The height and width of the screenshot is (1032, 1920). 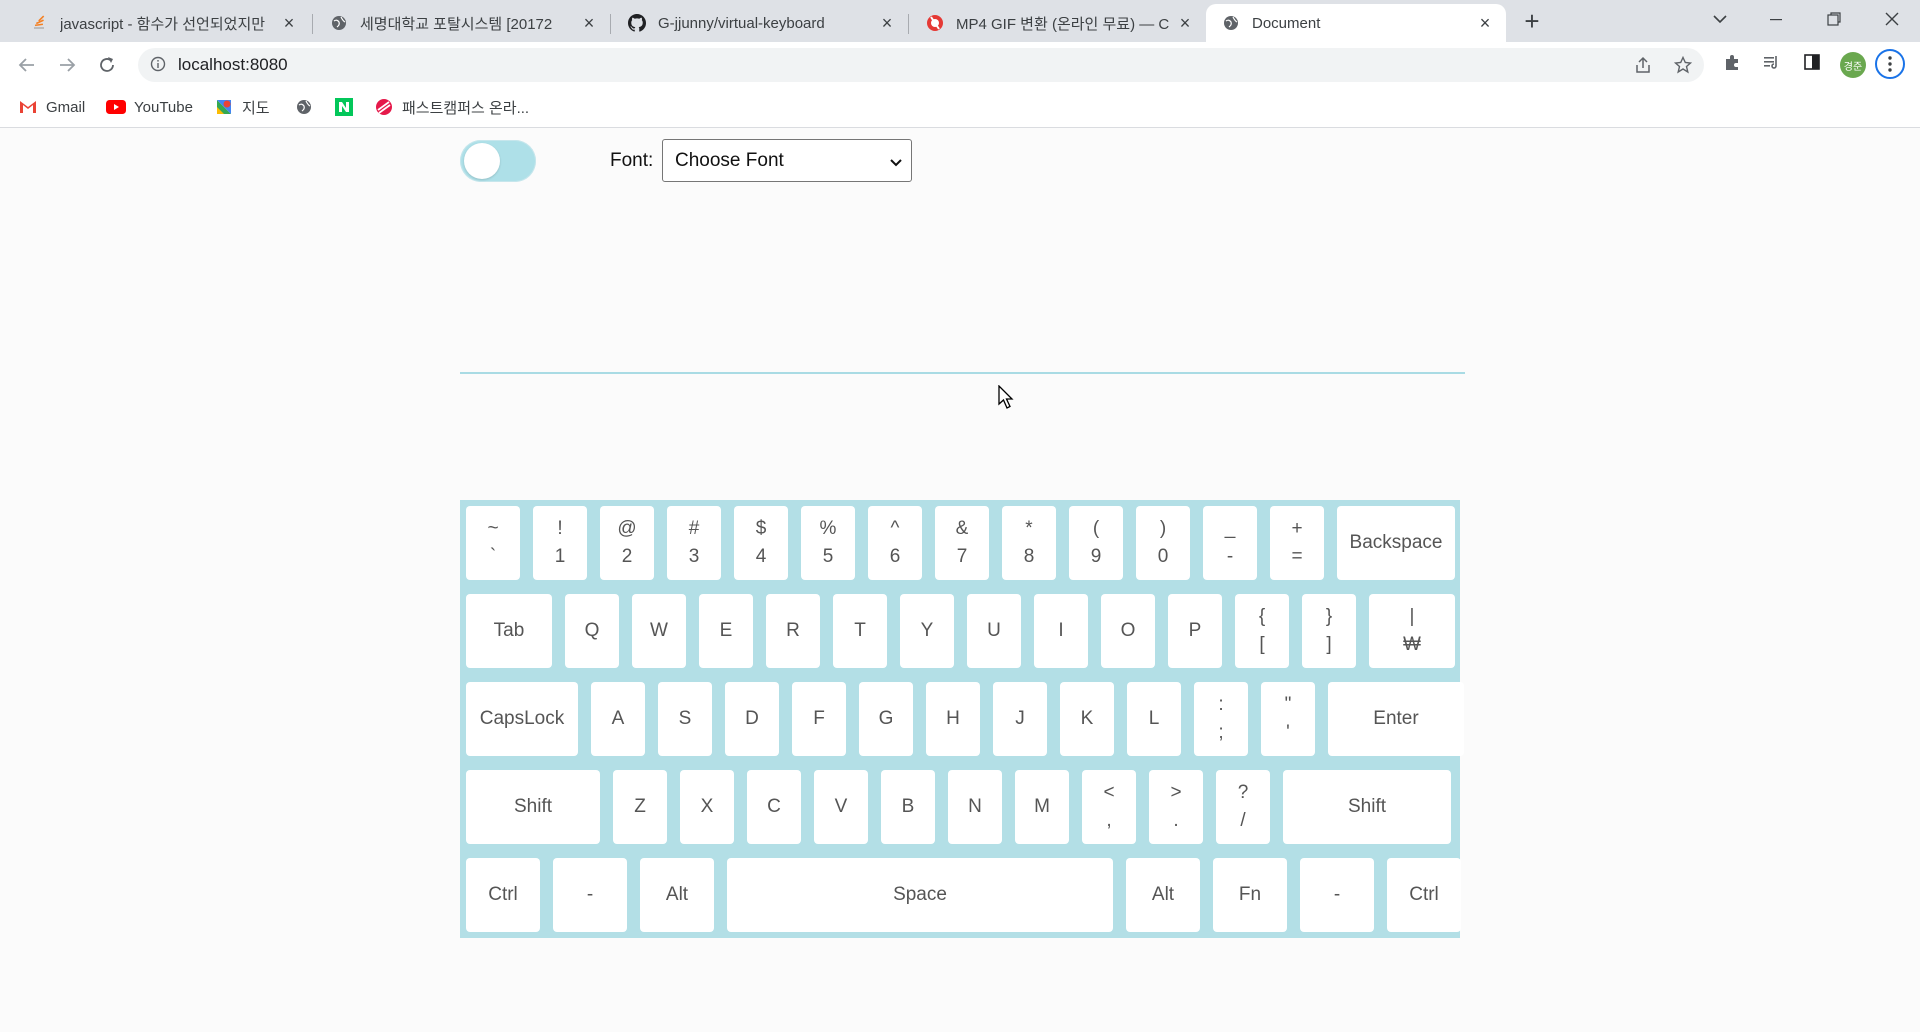 What do you see at coordinates (1772, 62) in the screenshot?
I see `media-queue-icon` at bounding box center [1772, 62].